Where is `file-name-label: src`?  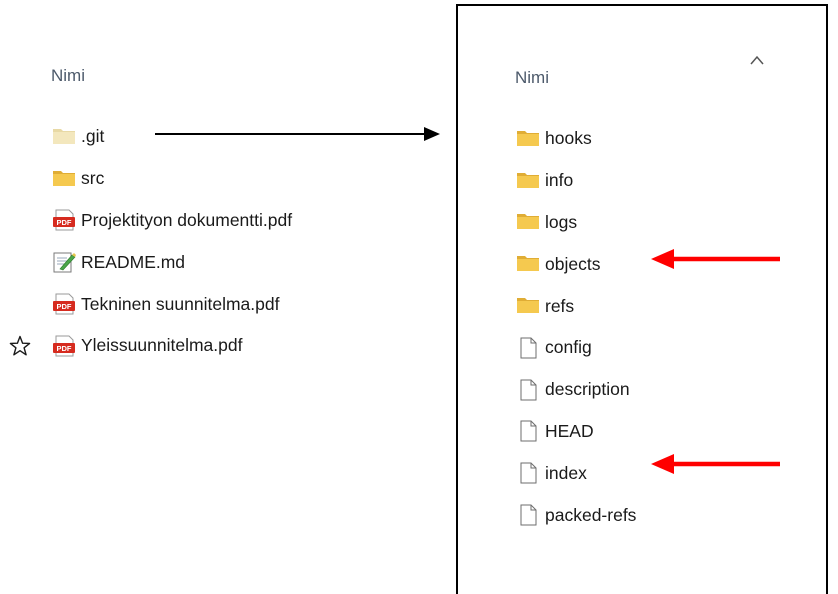
file-name-label: src is located at coordinates (93, 178).